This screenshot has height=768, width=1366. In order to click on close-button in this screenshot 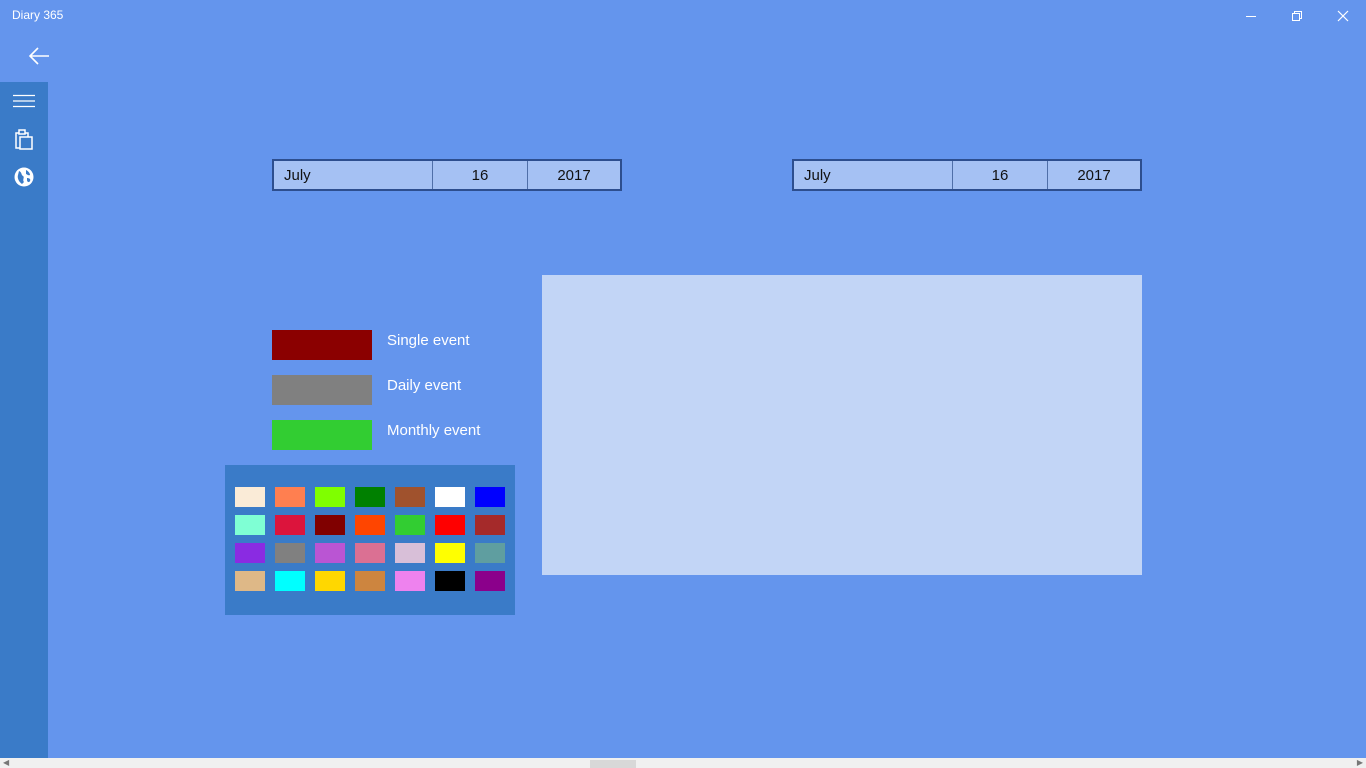, I will do `click(1343, 16)`.